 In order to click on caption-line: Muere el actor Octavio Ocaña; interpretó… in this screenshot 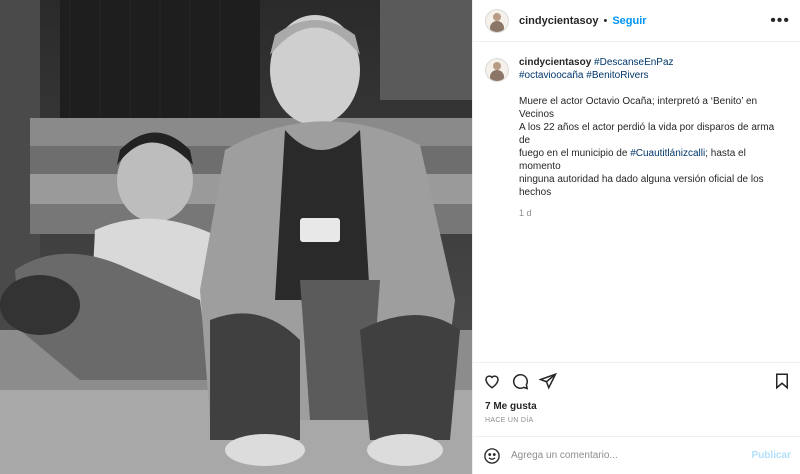, I will do `click(638, 108)`.